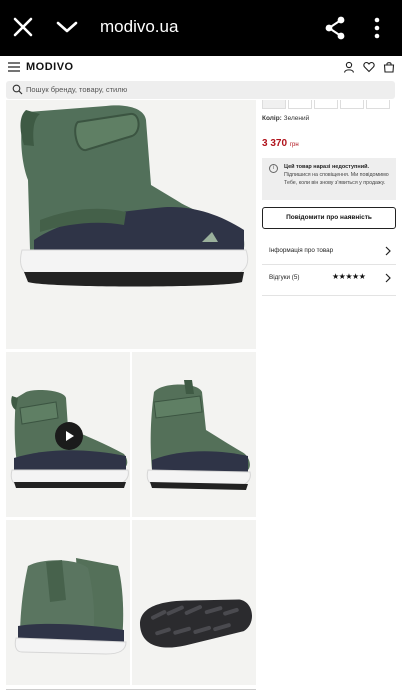 The width and height of the screenshot is (402, 699). Describe the element at coordinates (329, 279) in the screenshot. I see `reviews-link: Відгуки (5) ★★★★★` at that location.